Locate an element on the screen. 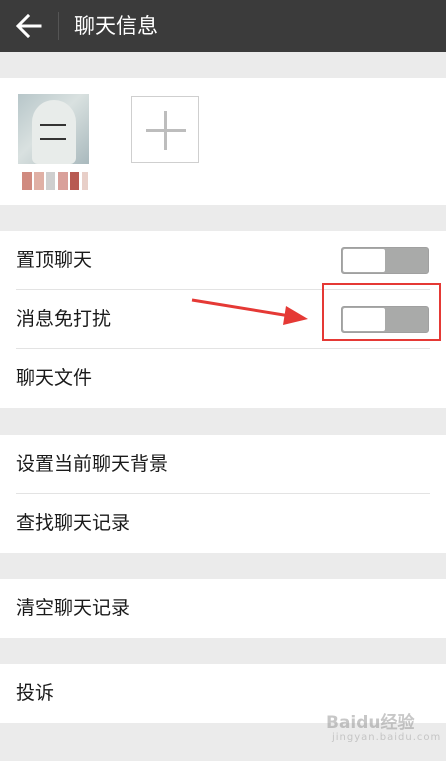 The height and width of the screenshot is (761, 446). baidu-watermark: Baidu经验 jingyan.baidu.com is located at coordinates (380, 728).